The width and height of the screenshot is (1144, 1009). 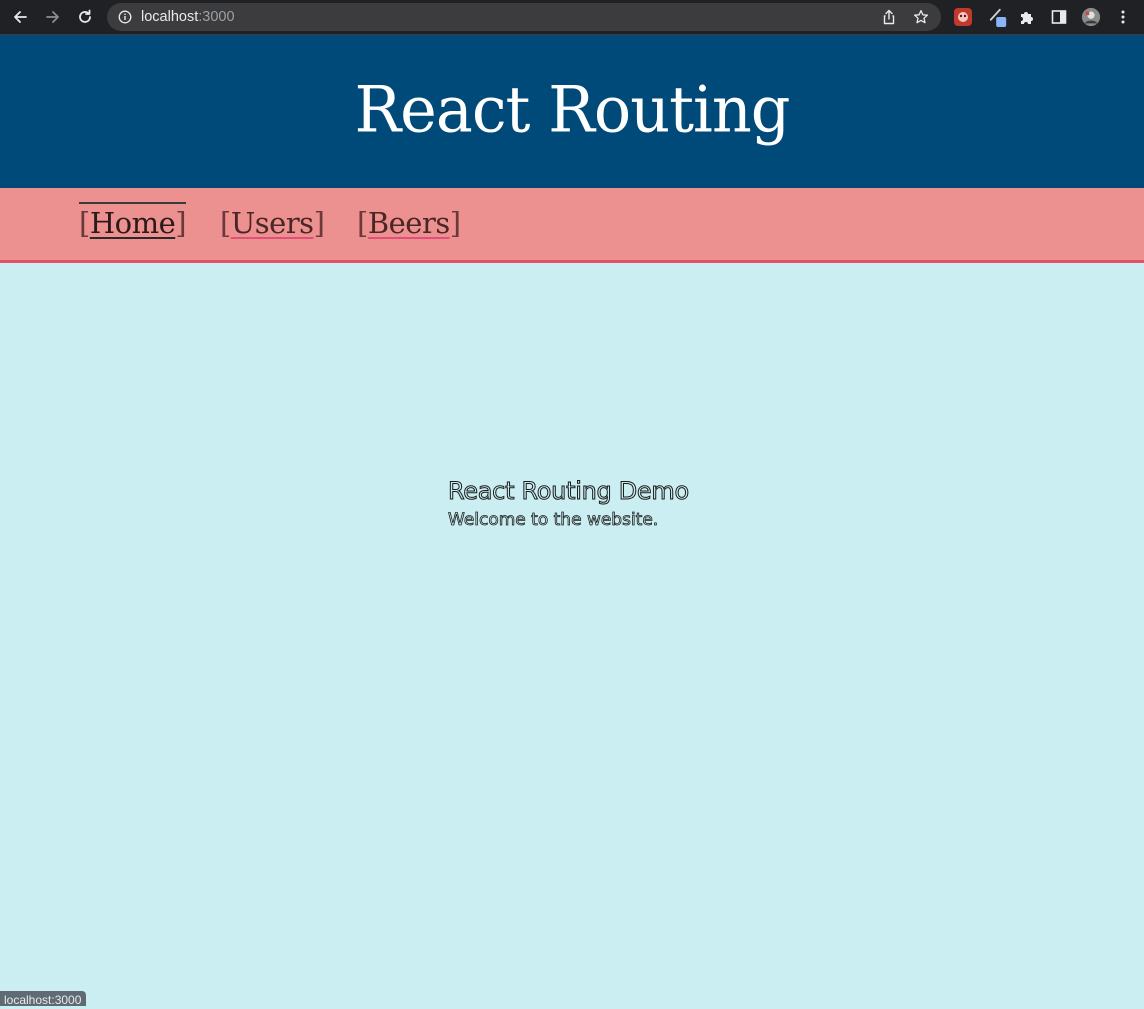 I want to click on nav-label-beers: Beers, so click(x=408, y=223).